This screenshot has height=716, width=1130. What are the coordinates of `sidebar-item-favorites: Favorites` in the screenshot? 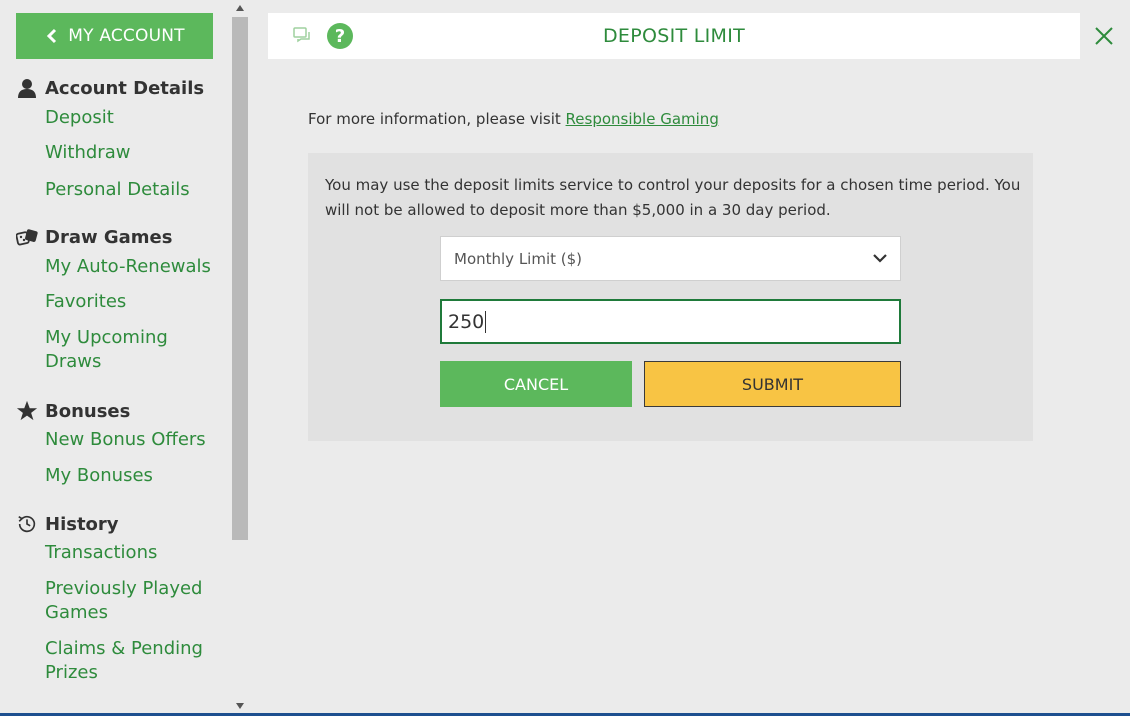 It's located at (135, 302).